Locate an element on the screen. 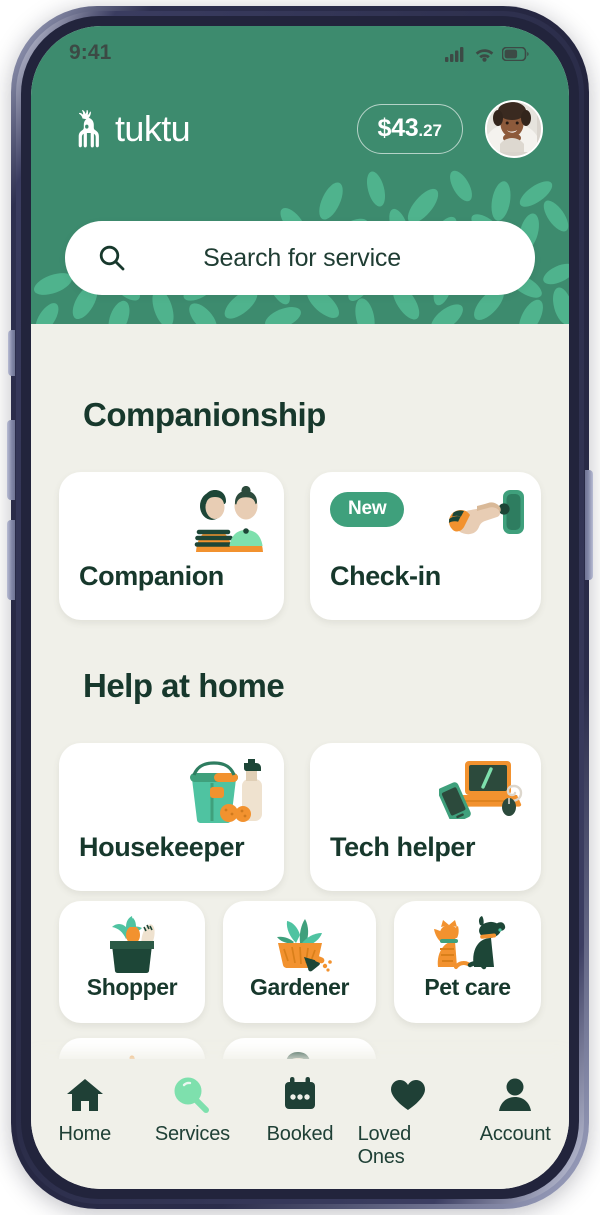 This screenshot has height=1215, width=600. battery-icon is located at coordinates (515, 54).